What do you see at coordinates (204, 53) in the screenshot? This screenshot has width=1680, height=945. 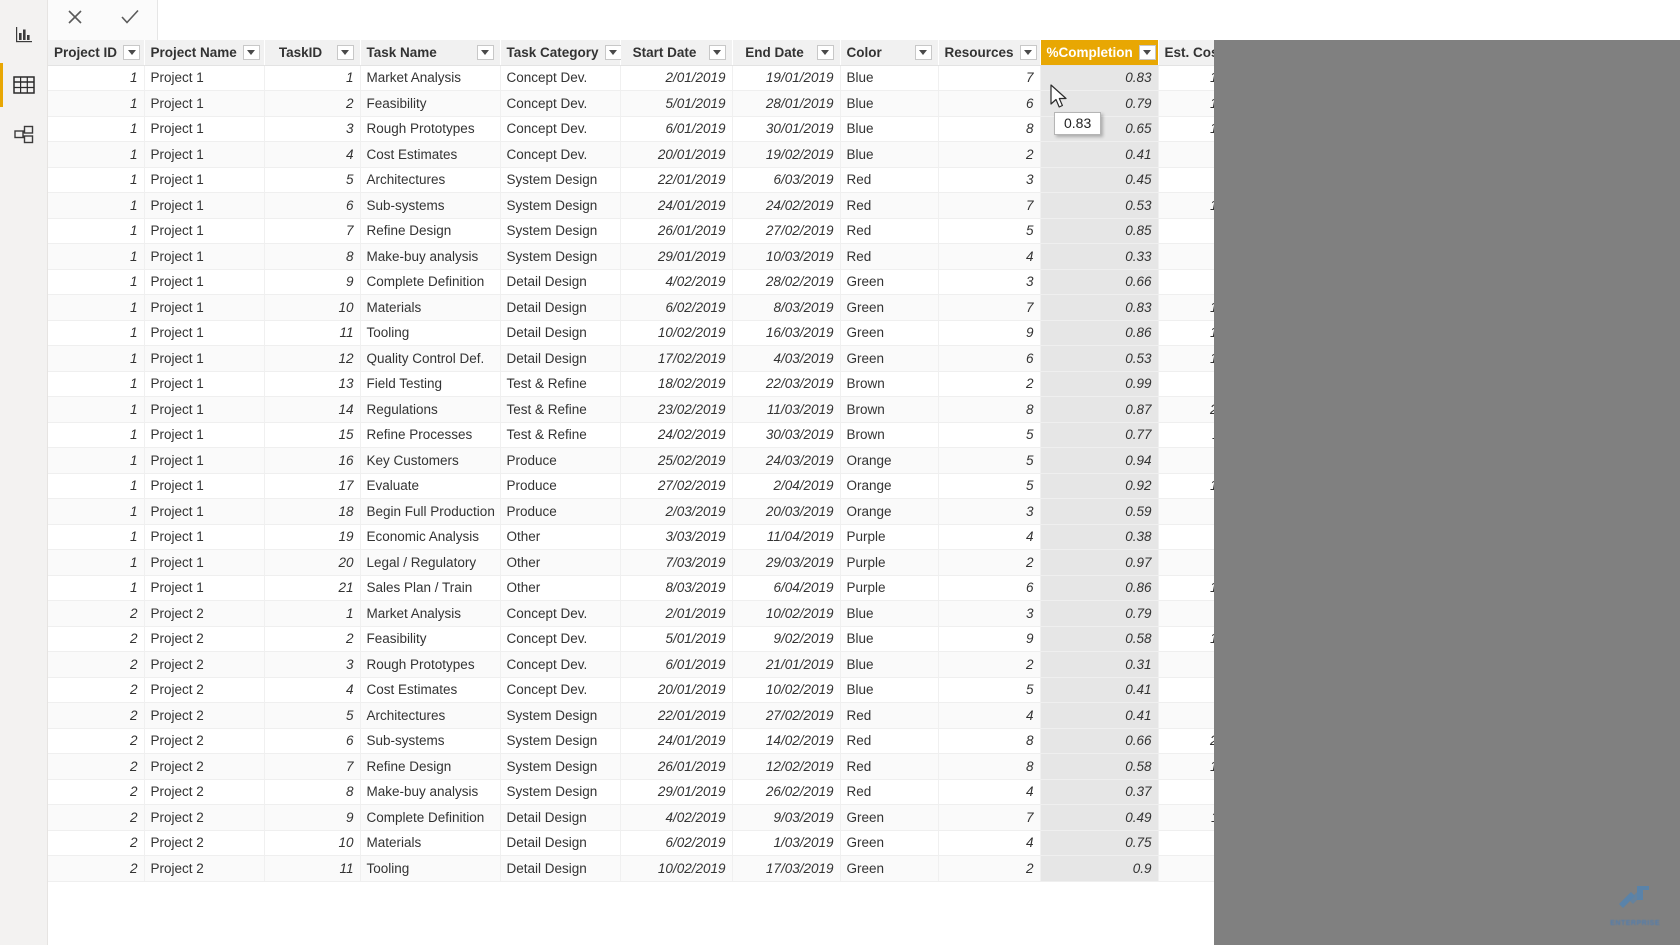 I see `column-header-project_name: Project Name` at bounding box center [204, 53].